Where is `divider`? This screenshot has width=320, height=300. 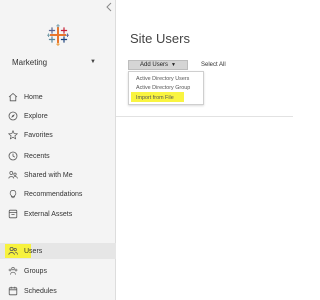
divider is located at coordinates (204, 116).